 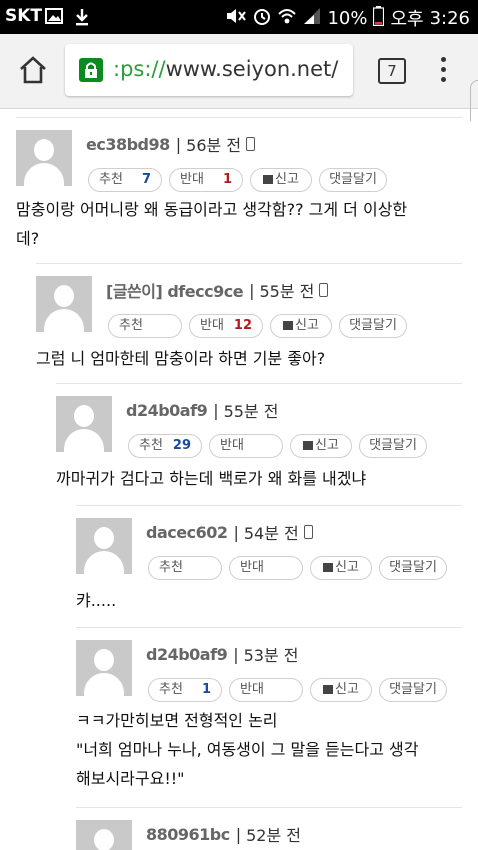 I want to click on overflow-menu-icon, so click(x=444, y=72).